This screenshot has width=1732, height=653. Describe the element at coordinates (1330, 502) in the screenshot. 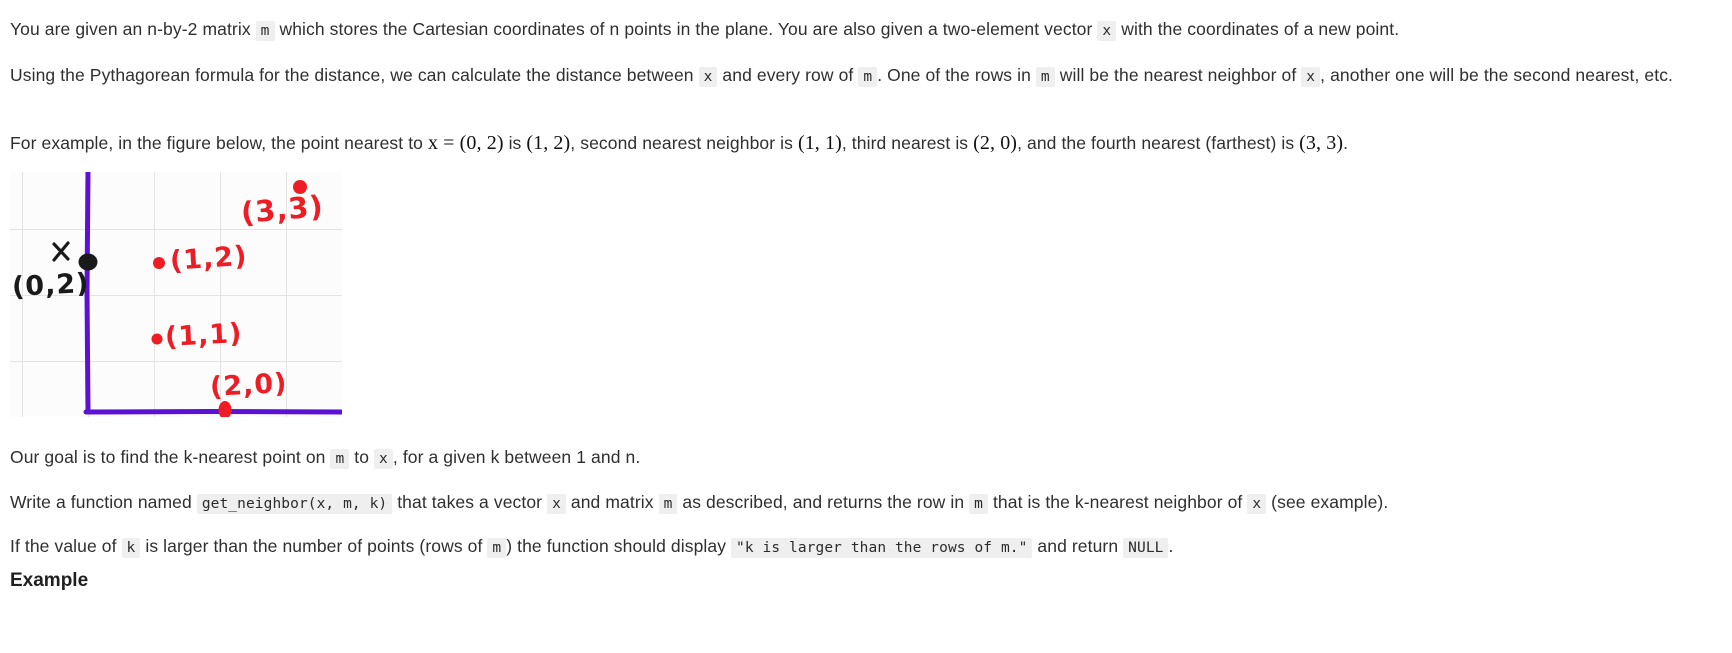

I see `p5-text-6: (see example).` at that location.